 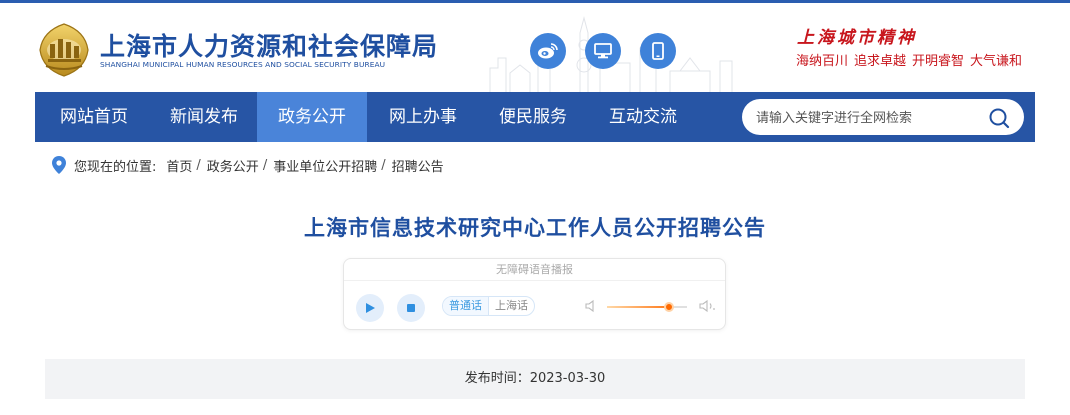 I want to click on publish-time: 发布时间：2023-03-30, so click(x=535, y=378).